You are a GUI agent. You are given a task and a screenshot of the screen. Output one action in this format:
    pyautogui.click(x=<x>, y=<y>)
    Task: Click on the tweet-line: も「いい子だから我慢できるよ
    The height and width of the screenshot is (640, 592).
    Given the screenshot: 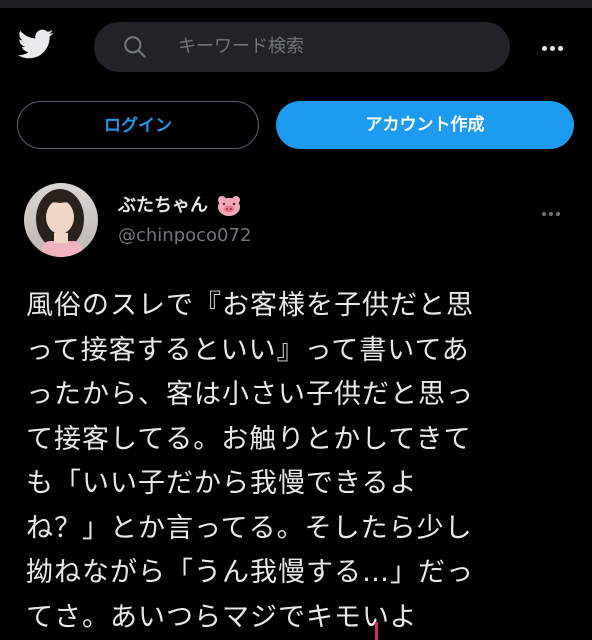 What is the action you would take?
    pyautogui.click(x=222, y=483)
    